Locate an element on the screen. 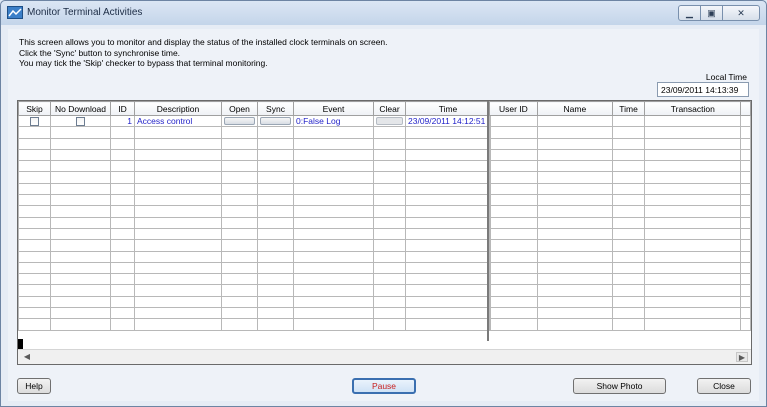 This screenshot has height=407, width=767. sync-button is located at coordinates (275, 121).